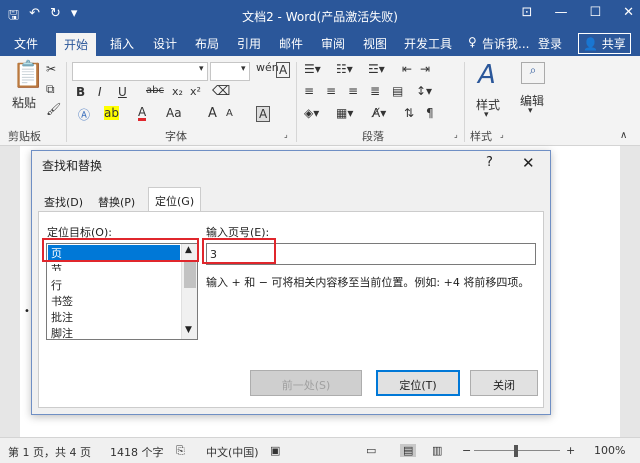 The height and width of the screenshot is (463, 640). What do you see at coordinates (155, 90) in the screenshot?
I see `strikethrough-icon: abc` at bounding box center [155, 90].